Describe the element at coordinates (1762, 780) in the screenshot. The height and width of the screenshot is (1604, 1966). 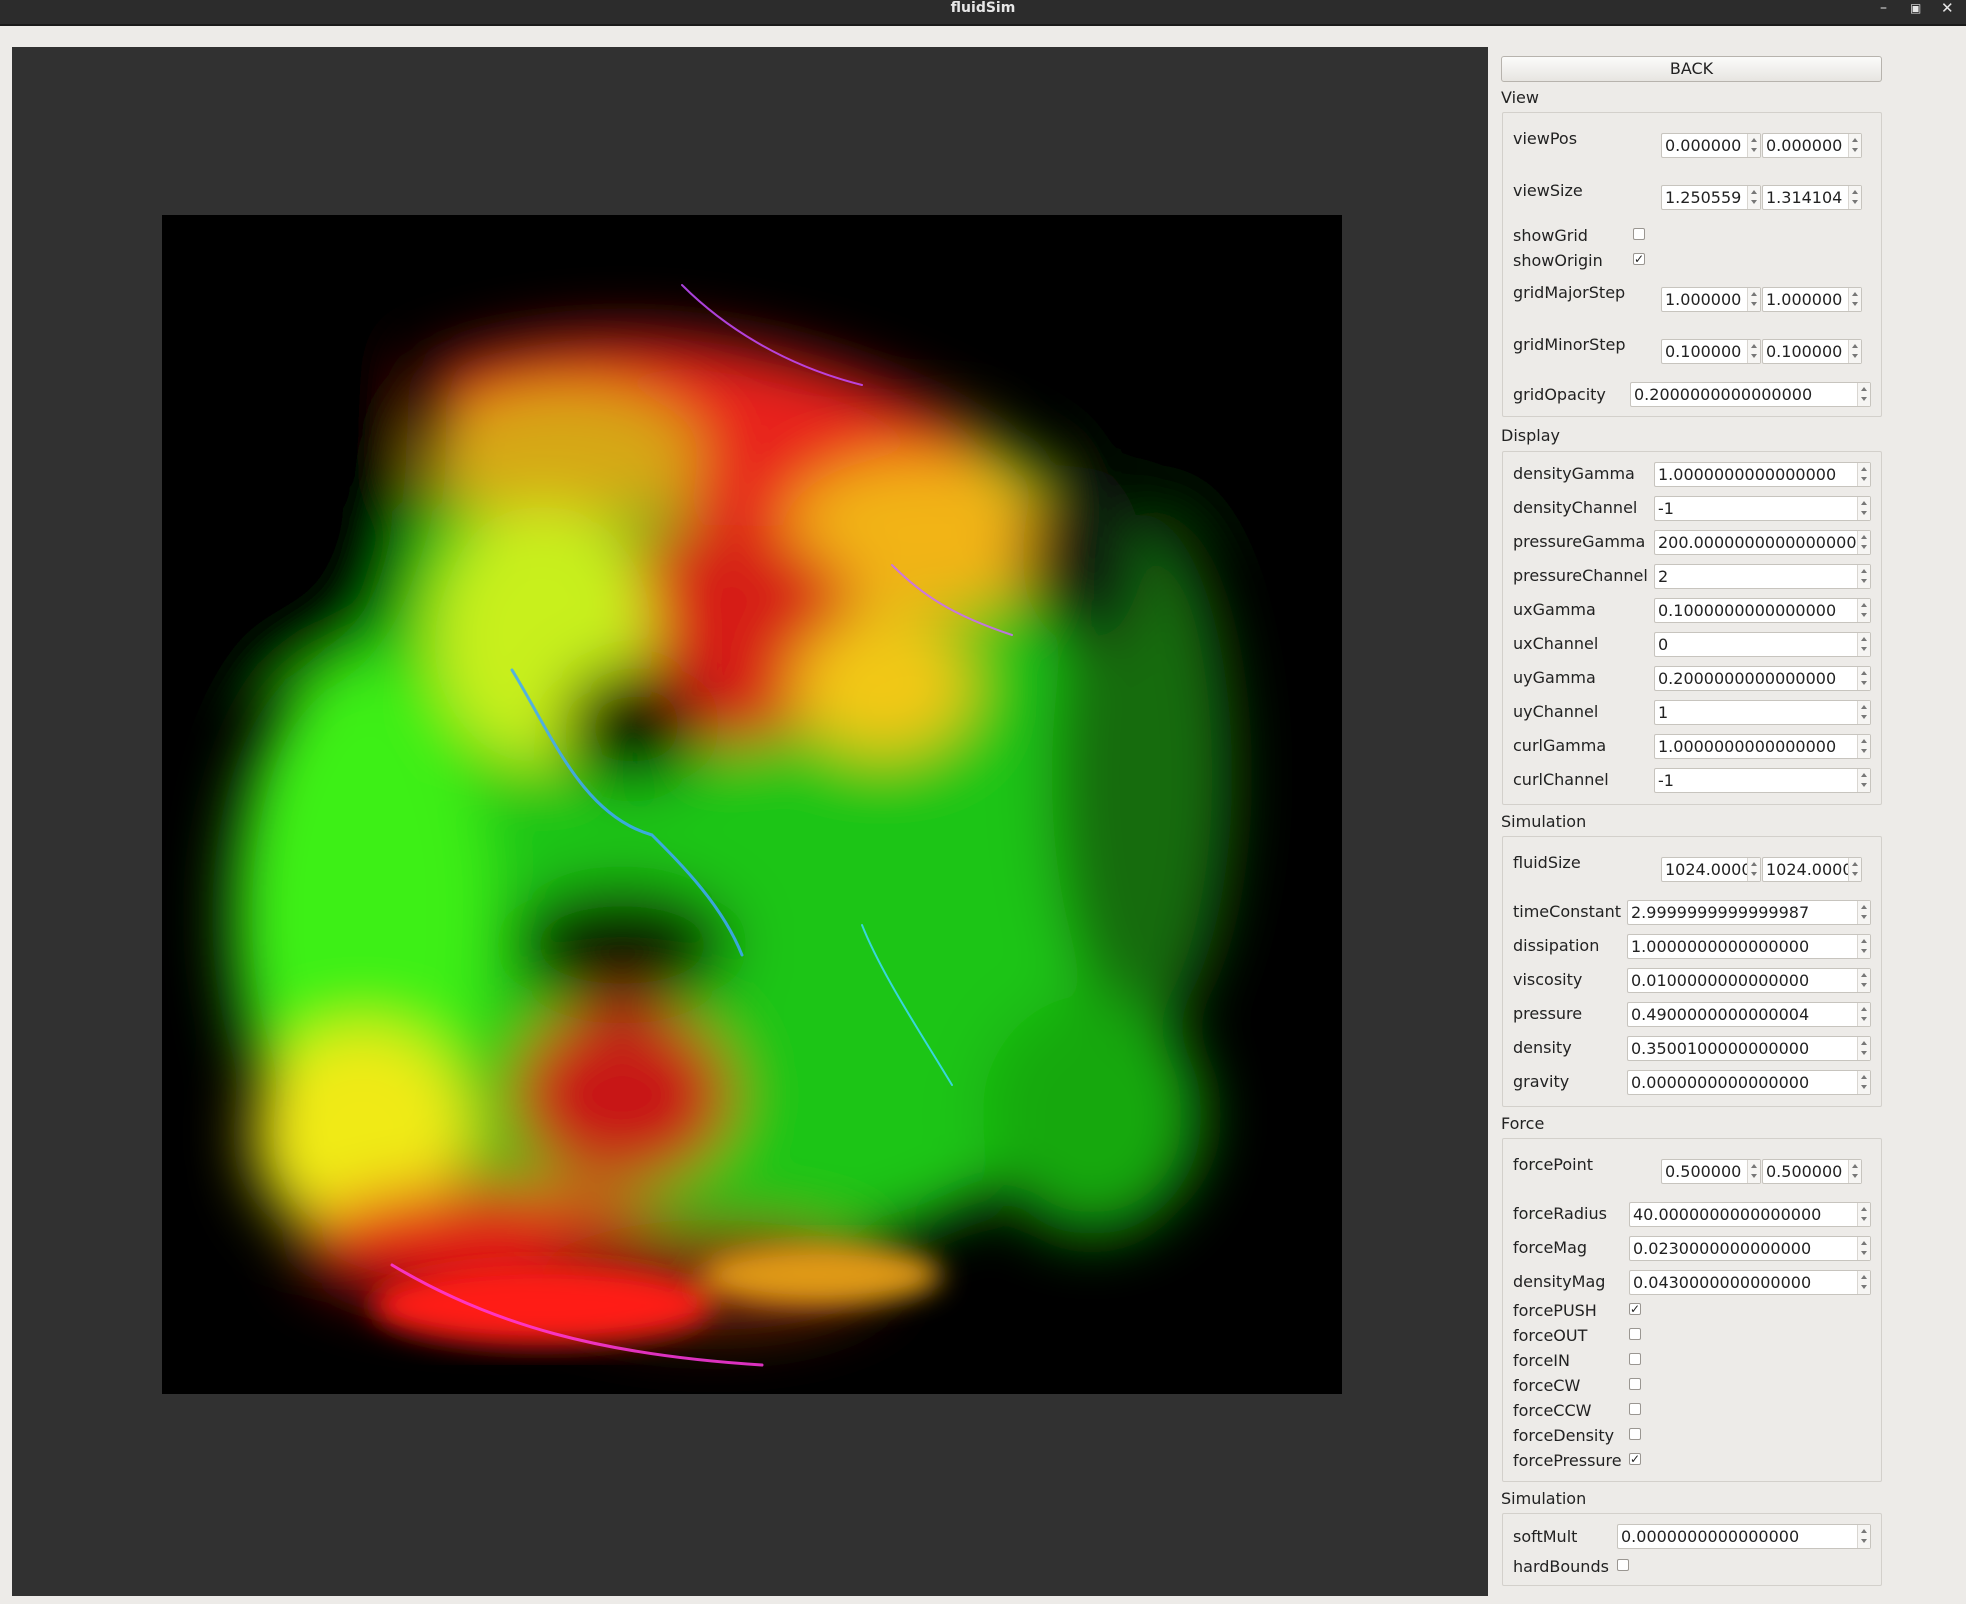
I see `curl-channel-spinbox: -1` at that location.